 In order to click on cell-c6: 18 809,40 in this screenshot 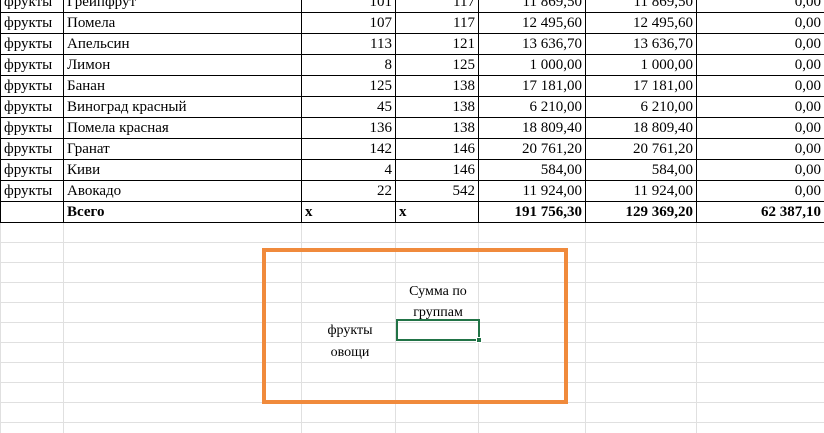, I will do `click(641, 128)`.